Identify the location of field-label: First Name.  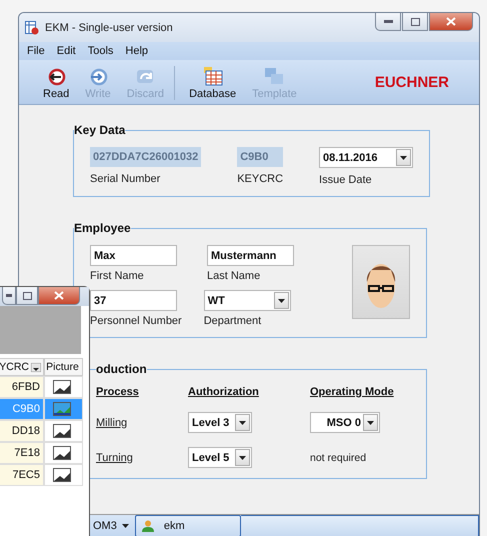
(117, 276).